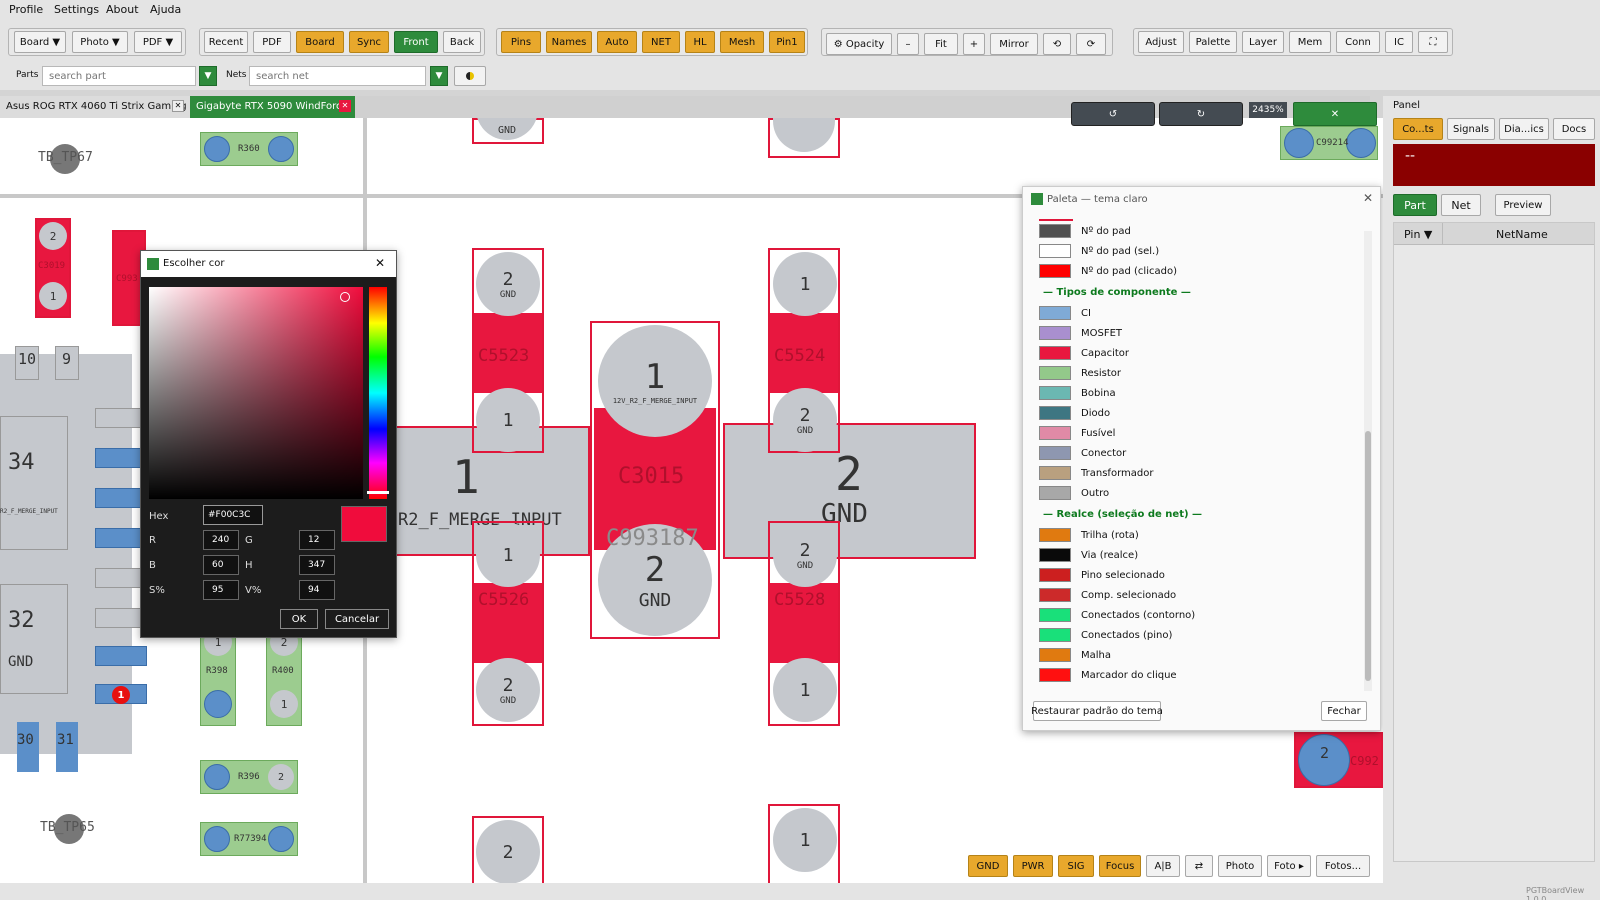  Describe the element at coordinates (1080, 333) in the screenshot. I see `palette-row: MOSFET` at that location.